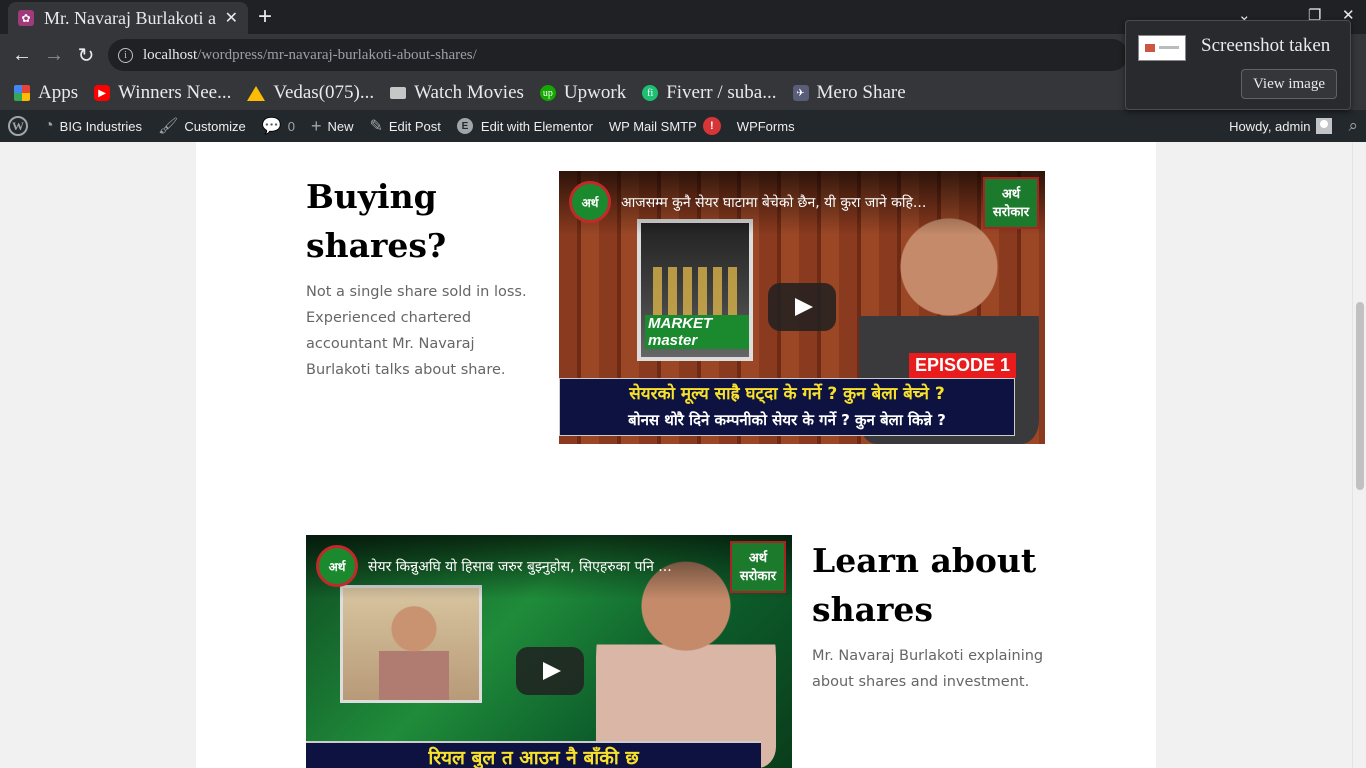 This screenshot has height=768, width=1366. Describe the element at coordinates (125, 55) in the screenshot. I see `site-info-icon: i` at that location.